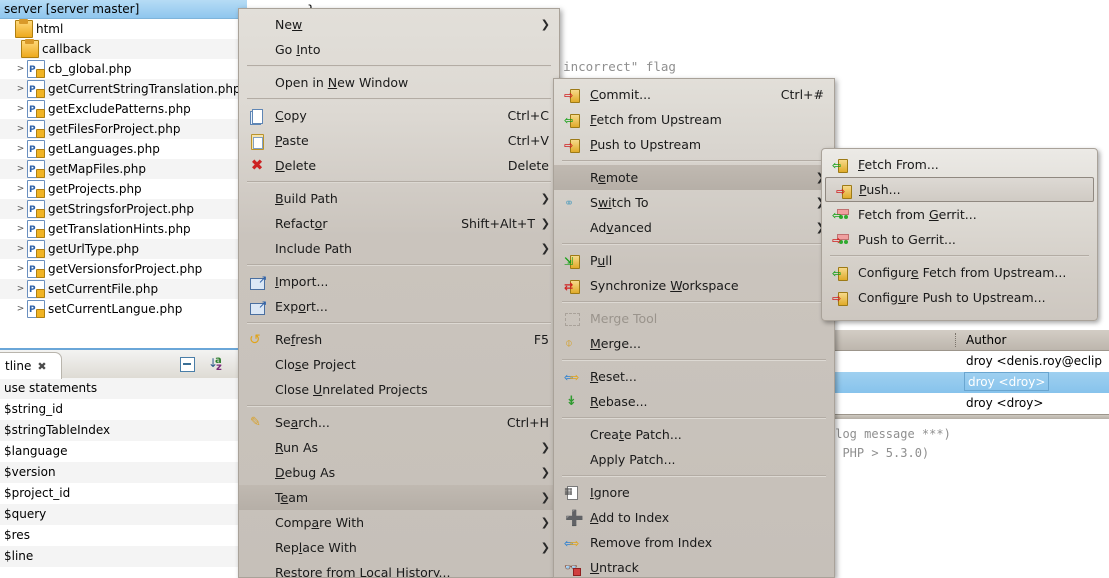 This screenshot has width=1109, height=578. I want to click on menu-item-delete: ✖ Delete Delete, so click(399, 165).